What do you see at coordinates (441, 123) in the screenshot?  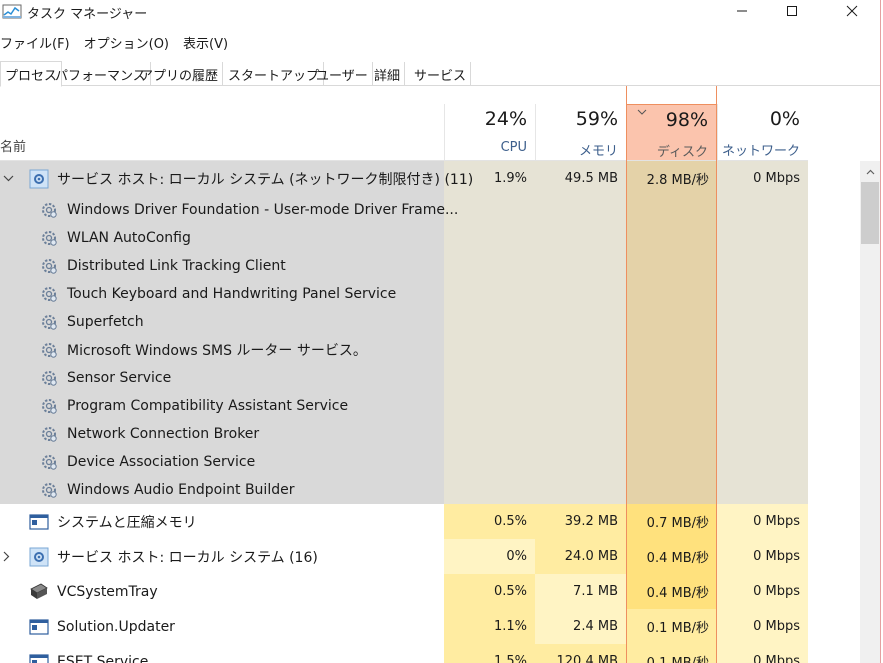 I see `column-header: 名前 24% CPU 59% メモリ 98% ディスク 0% ネットワーク` at bounding box center [441, 123].